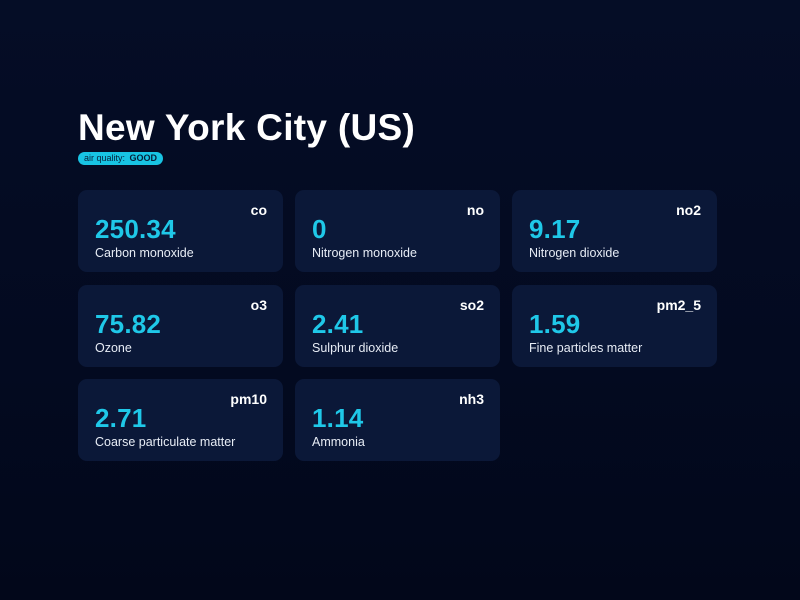  I want to click on pollutant-name: Ammonia, so click(338, 442).